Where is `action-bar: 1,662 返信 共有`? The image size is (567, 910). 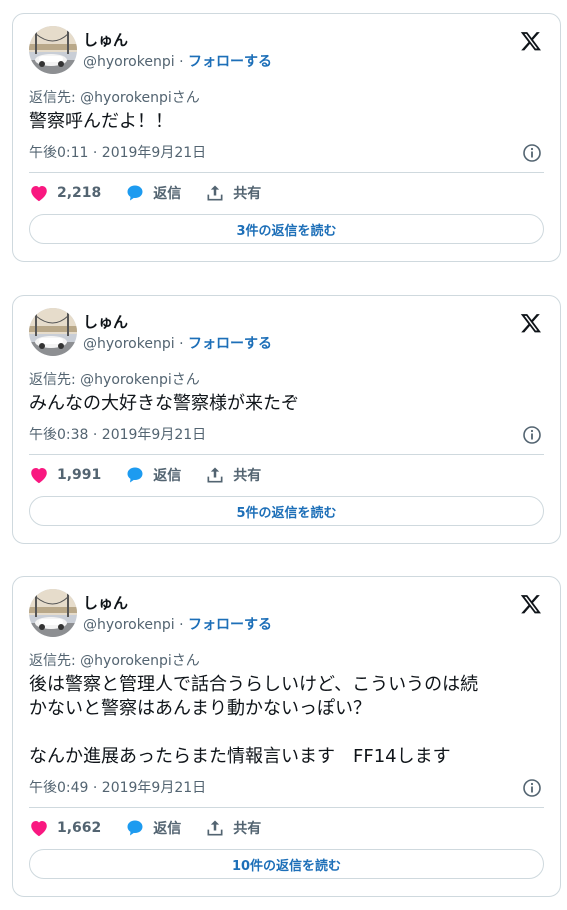 action-bar: 1,662 返信 共有 is located at coordinates (157, 828).